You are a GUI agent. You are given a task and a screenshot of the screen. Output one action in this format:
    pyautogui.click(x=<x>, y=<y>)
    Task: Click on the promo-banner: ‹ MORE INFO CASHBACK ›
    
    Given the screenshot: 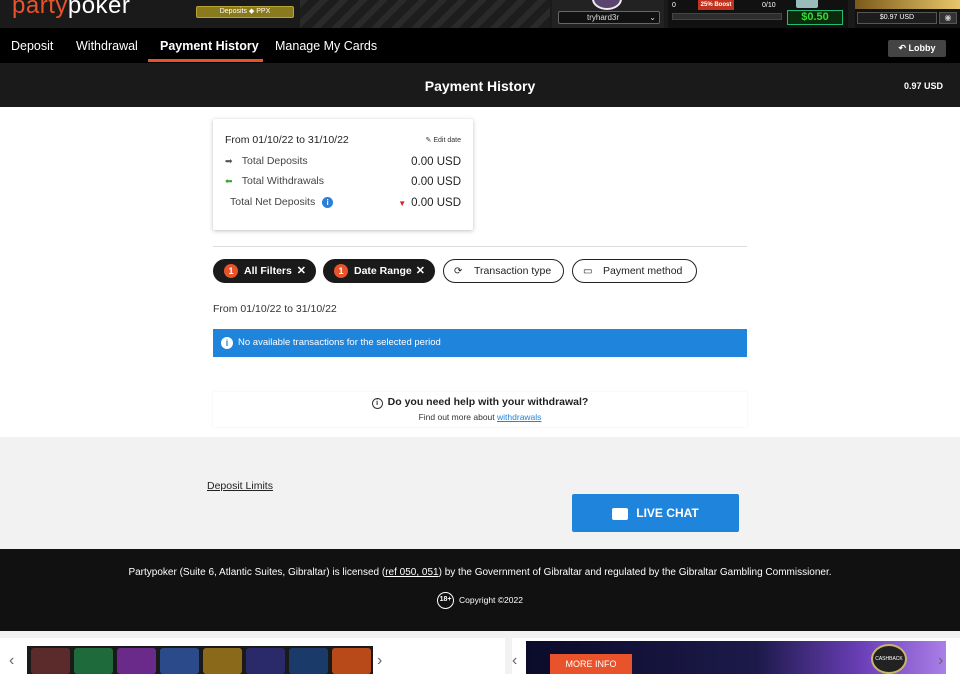 What is the action you would take?
    pyautogui.click(x=736, y=656)
    